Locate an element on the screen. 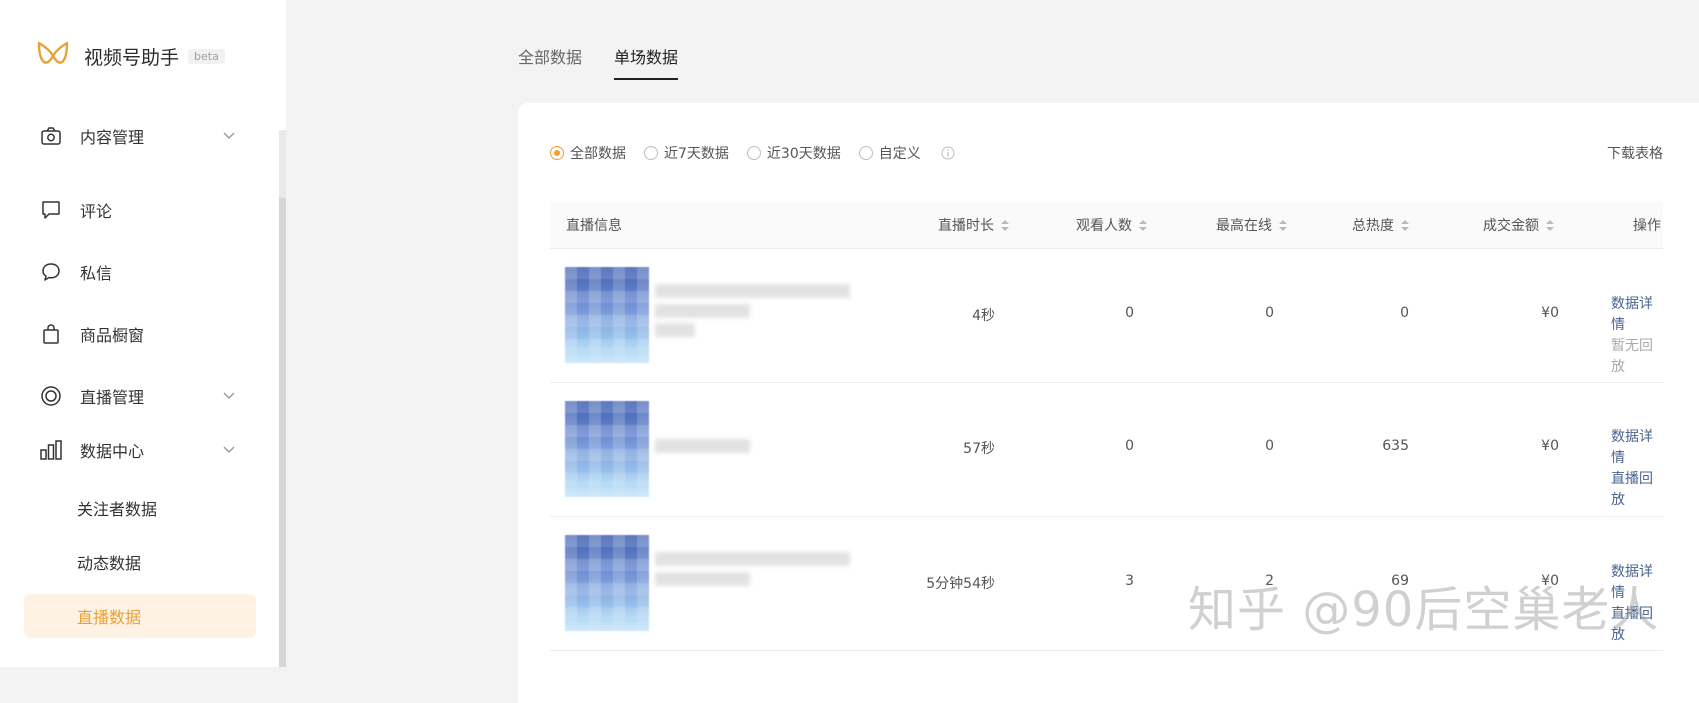 The width and height of the screenshot is (1699, 703). app-logo: 视频号助手 beta is located at coordinates (130, 56).